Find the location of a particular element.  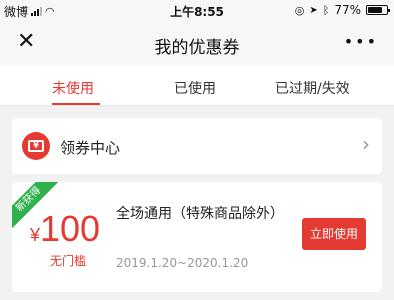

status-bar: 微博 ◠ 上午8:55 ◎ ➤ ᛒ 77% is located at coordinates (197, 10).